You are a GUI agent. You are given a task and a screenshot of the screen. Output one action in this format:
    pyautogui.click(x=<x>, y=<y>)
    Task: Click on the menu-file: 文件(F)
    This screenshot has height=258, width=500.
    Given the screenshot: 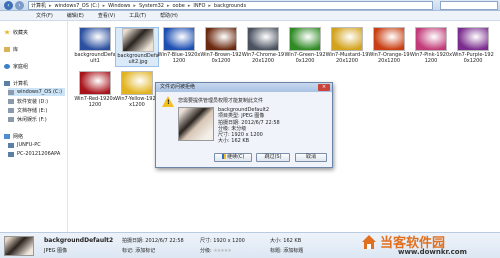 What is the action you would take?
    pyautogui.click(x=44, y=15)
    